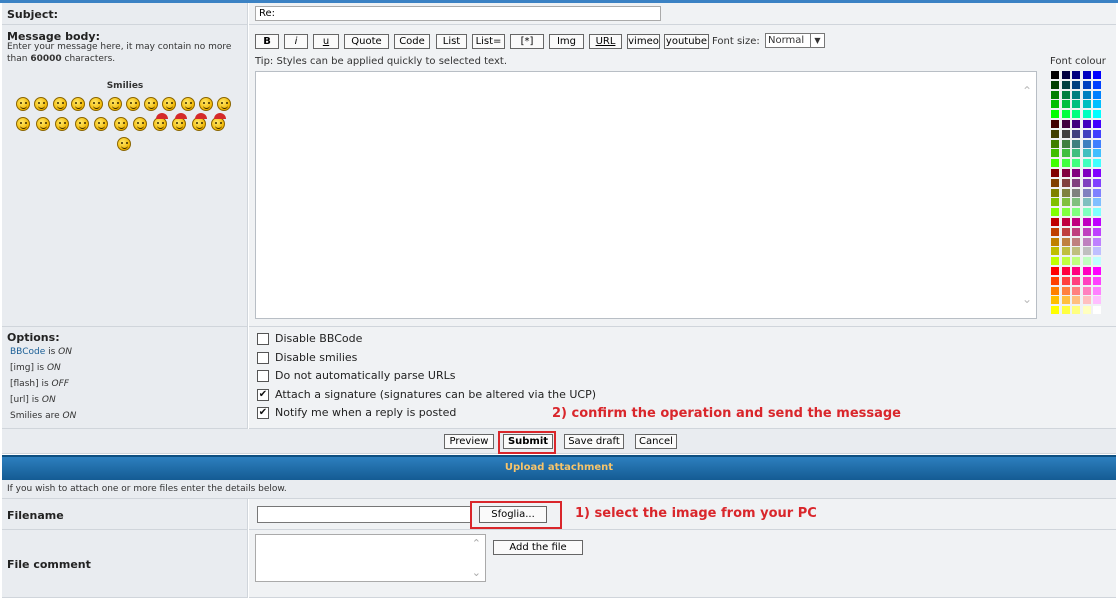 Image resolution: width=1118 pixels, height=600 pixels. I want to click on option-checkbox: ✔, so click(263, 413).